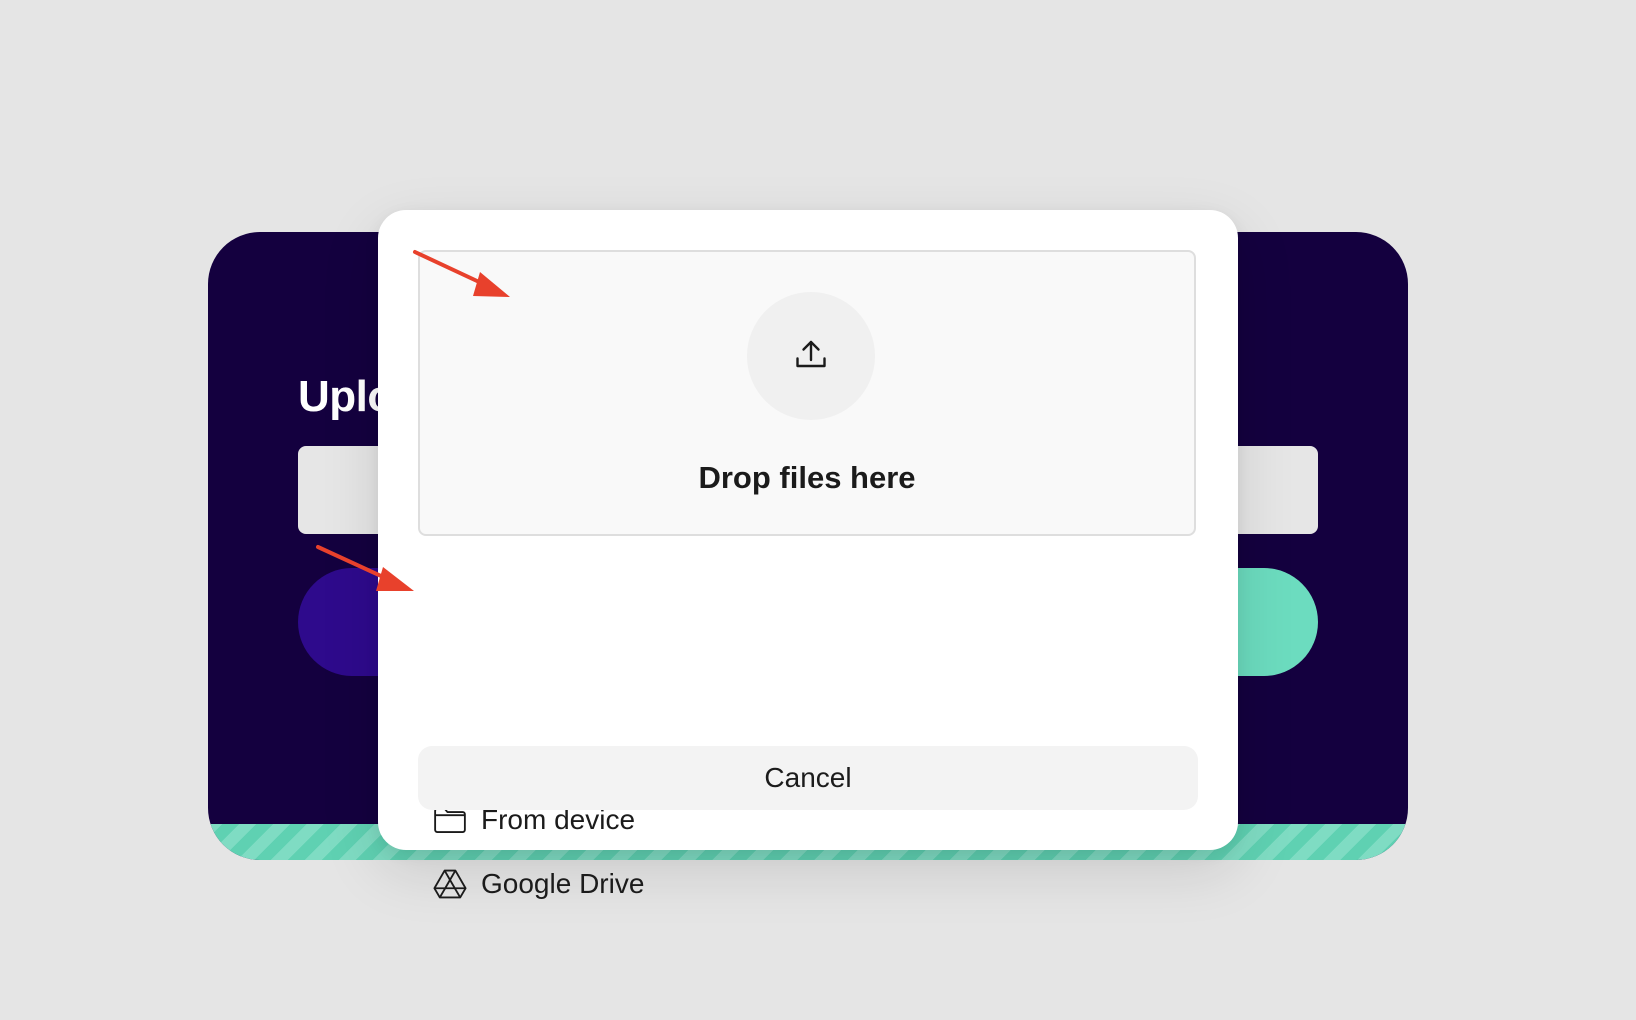 This screenshot has height=1020, width=1636. What do you see at coordinates (450, 884) in the screenshot?
I see `google-drive-icon` at bounding box center [450, 884].